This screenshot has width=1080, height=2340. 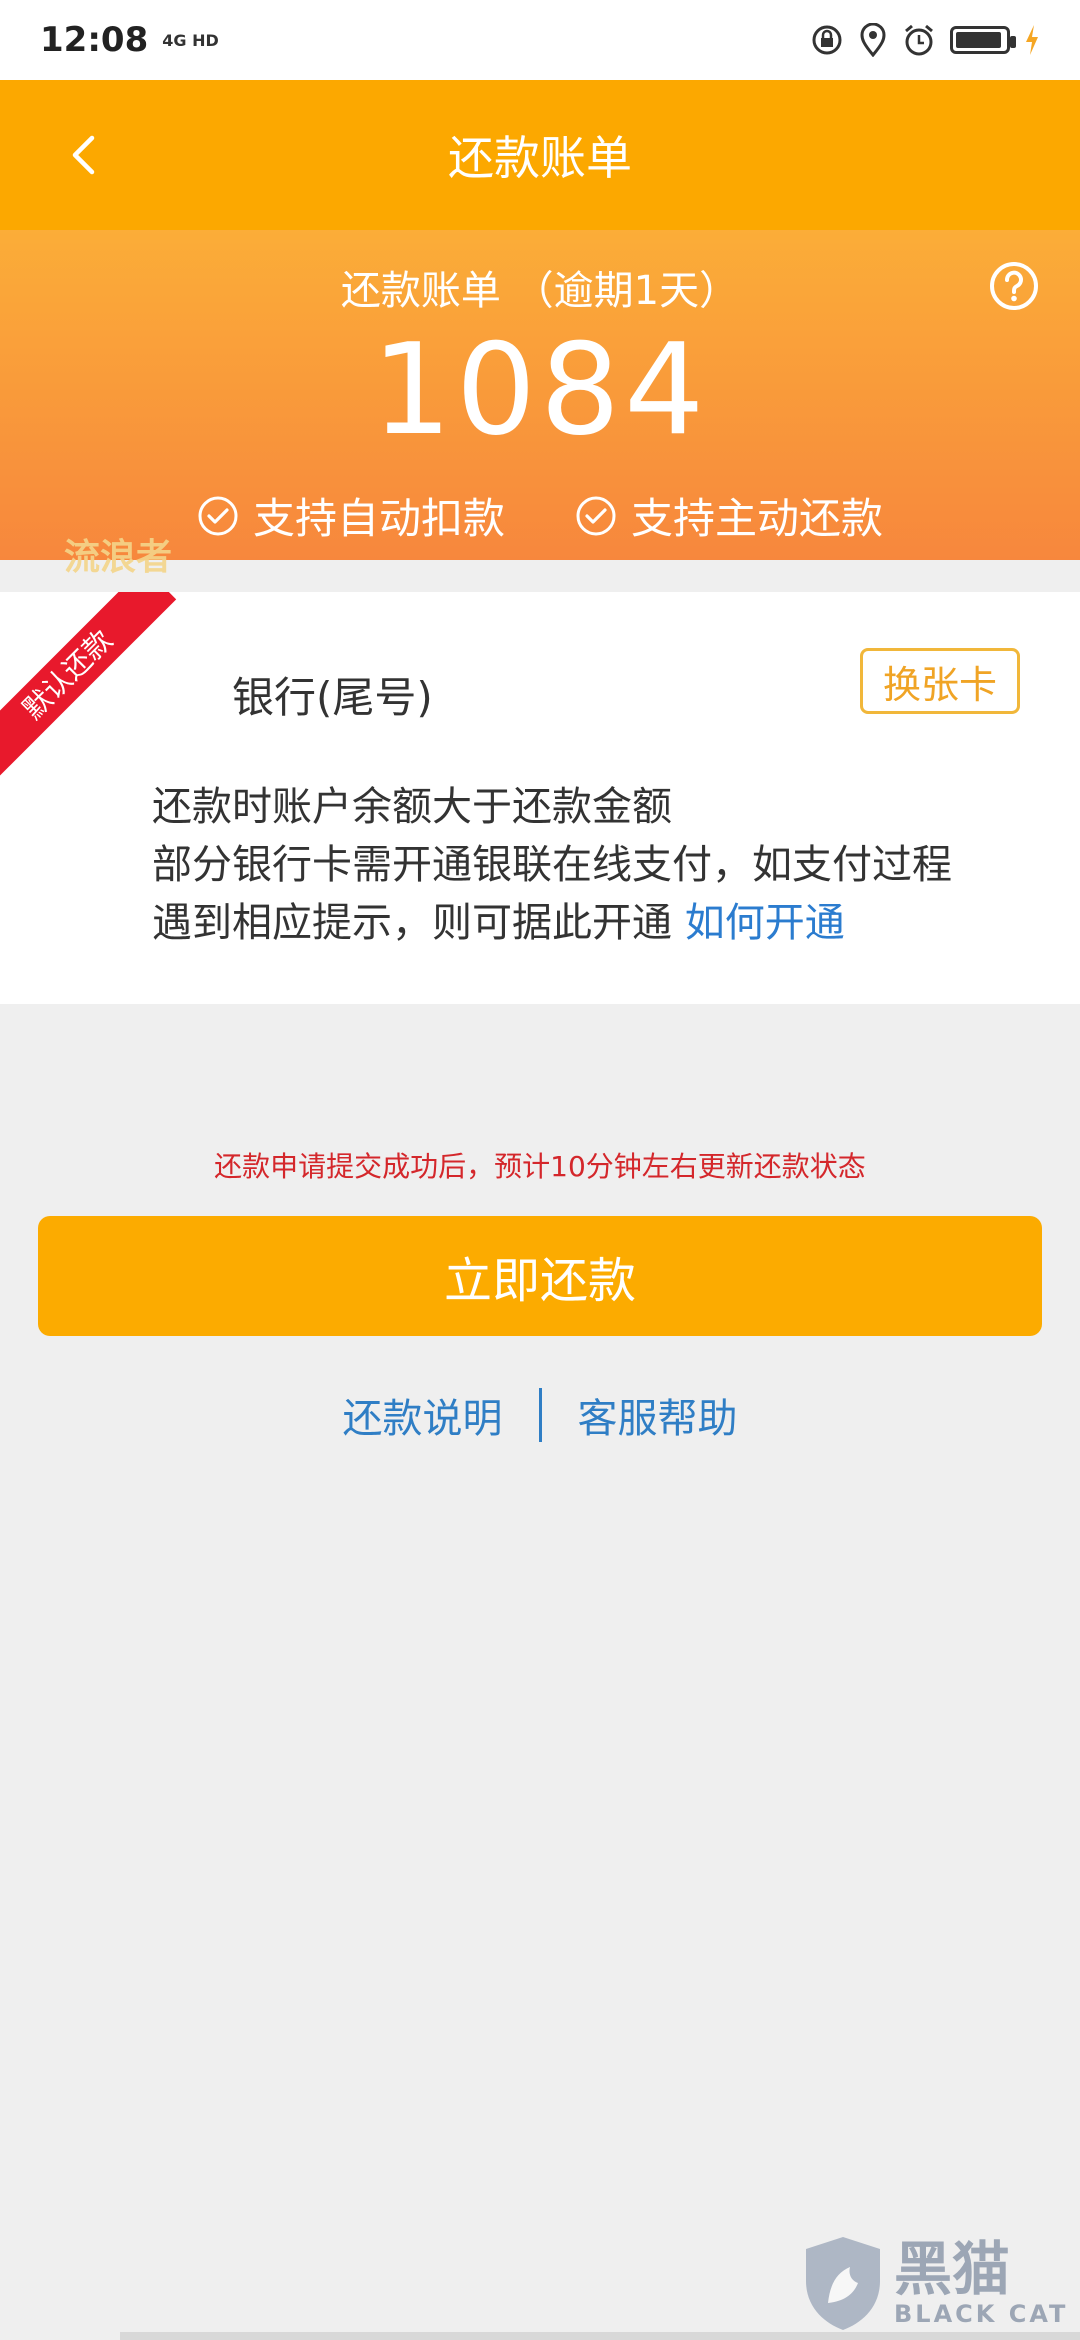 I want to click on bill-amount: 1084, so click(x=540, y=389).